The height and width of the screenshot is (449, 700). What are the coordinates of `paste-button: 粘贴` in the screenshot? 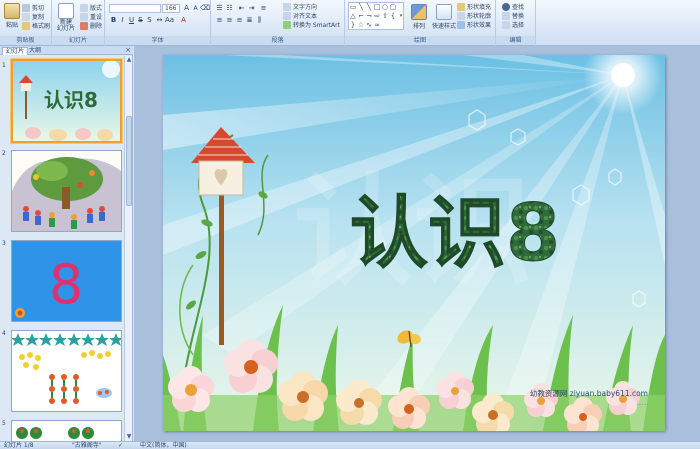 It's located at (12, 16).